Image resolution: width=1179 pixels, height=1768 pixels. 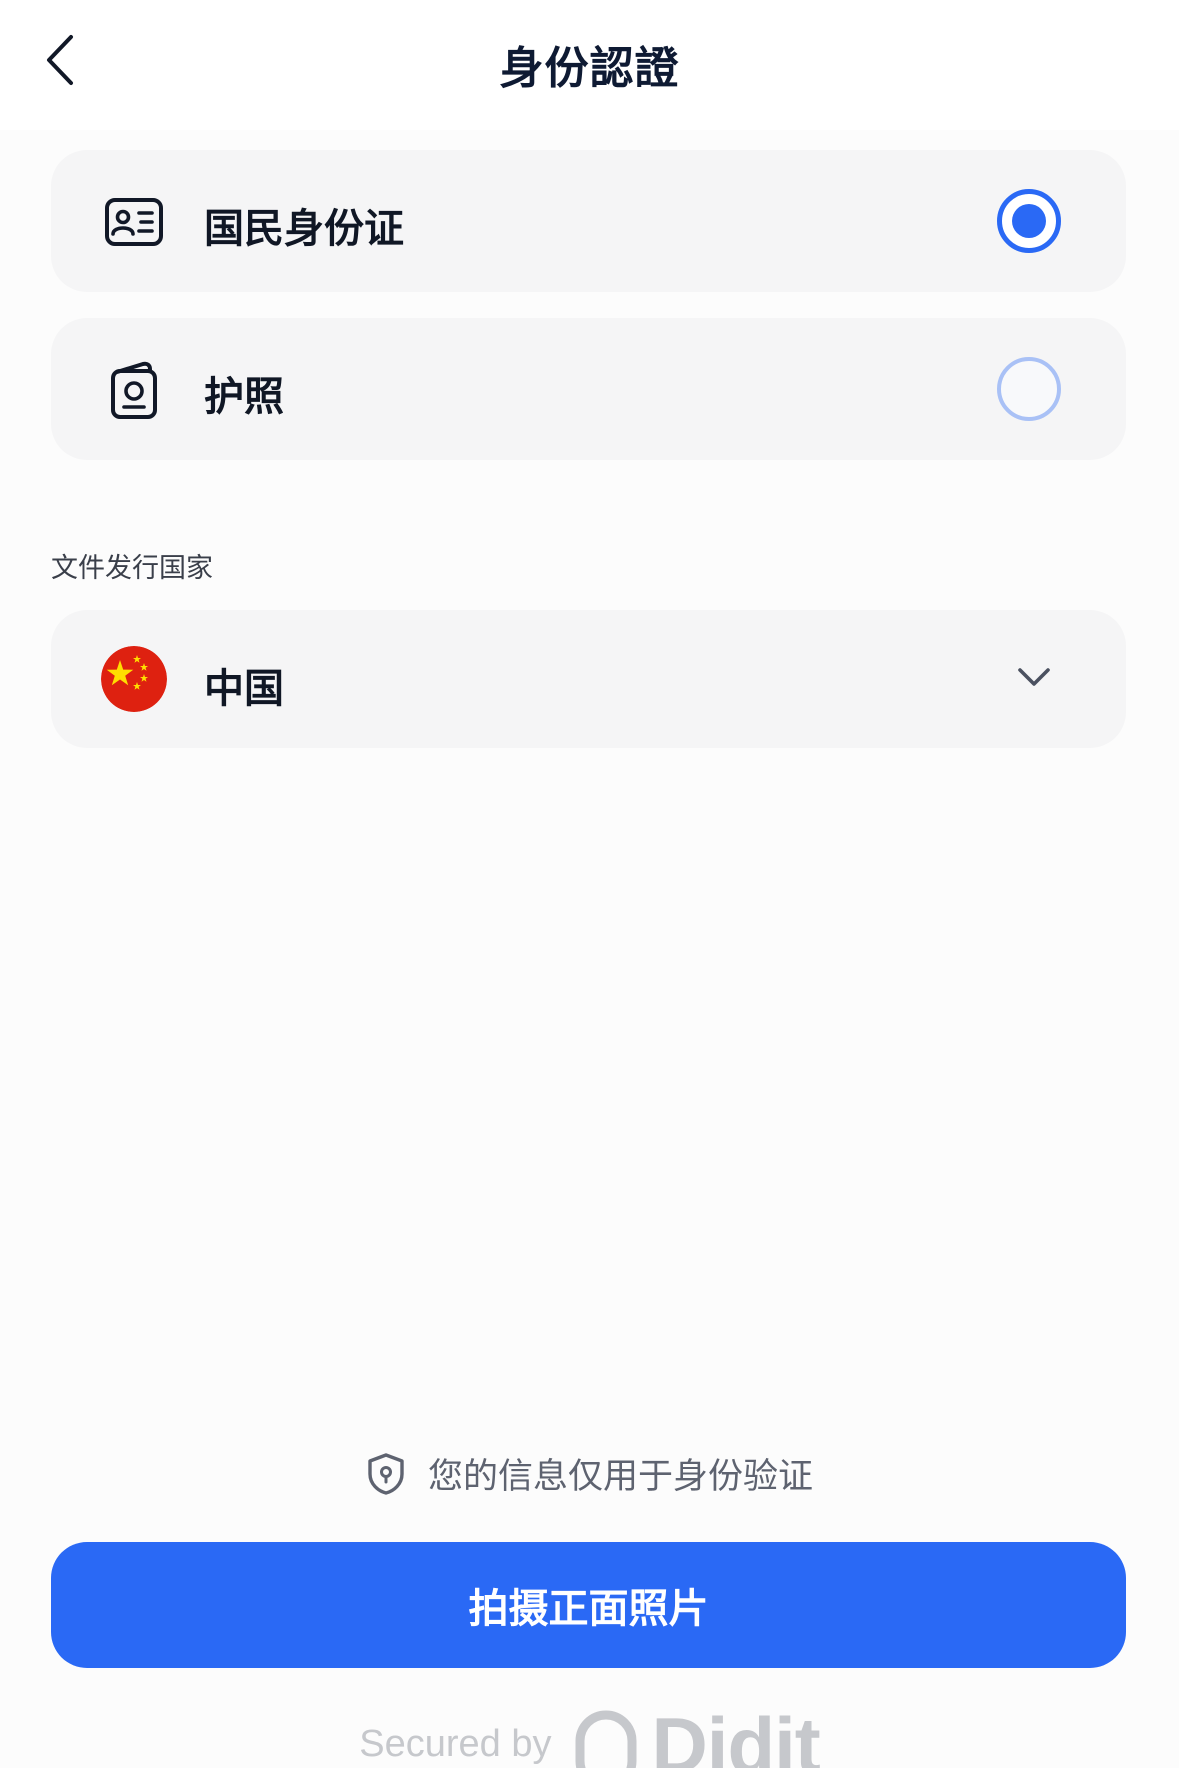 What do you see at coordinates (132, 568) in the screenshot?
I see `issuing-country-label: 文件发行国家` at bounding box center [132, 568].